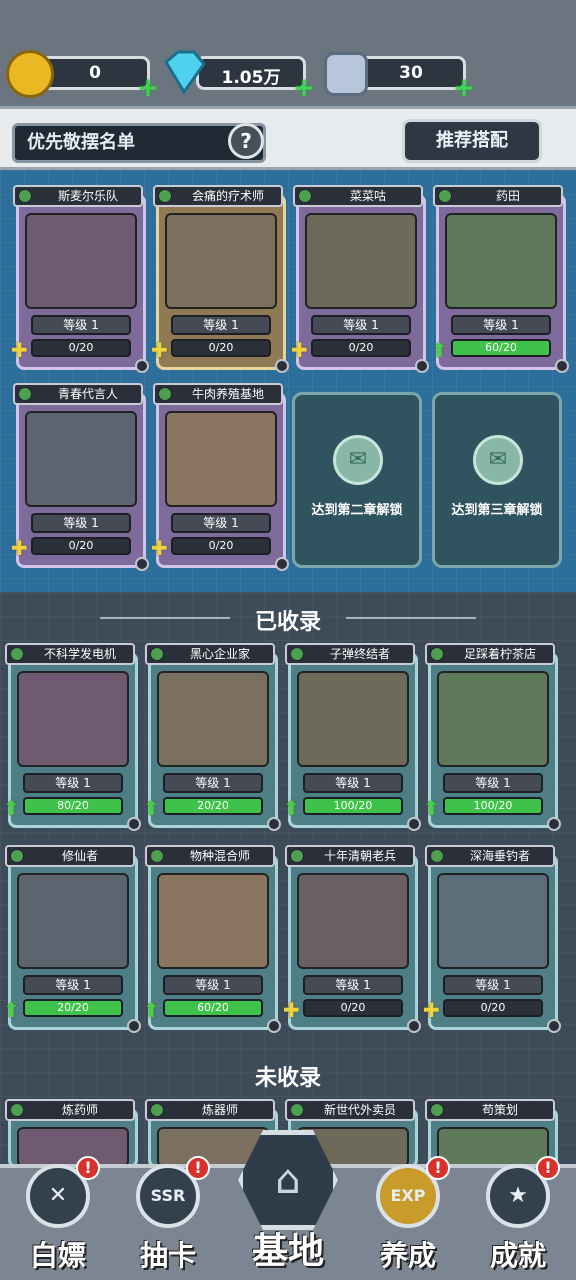 This screenshot has height=1280, width=576. Describe the element at coordinates (464, 88) in the screenshot. I see `add-energy-plus-icon: +` at that location.